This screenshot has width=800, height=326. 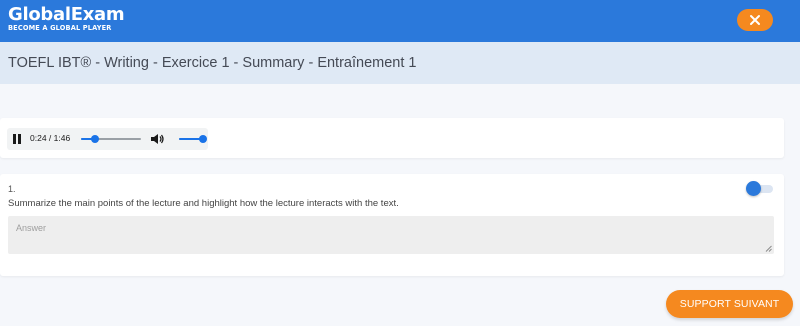 I want to click on audio-player: 0:24 / 1:46, so click(x=107, y=139).